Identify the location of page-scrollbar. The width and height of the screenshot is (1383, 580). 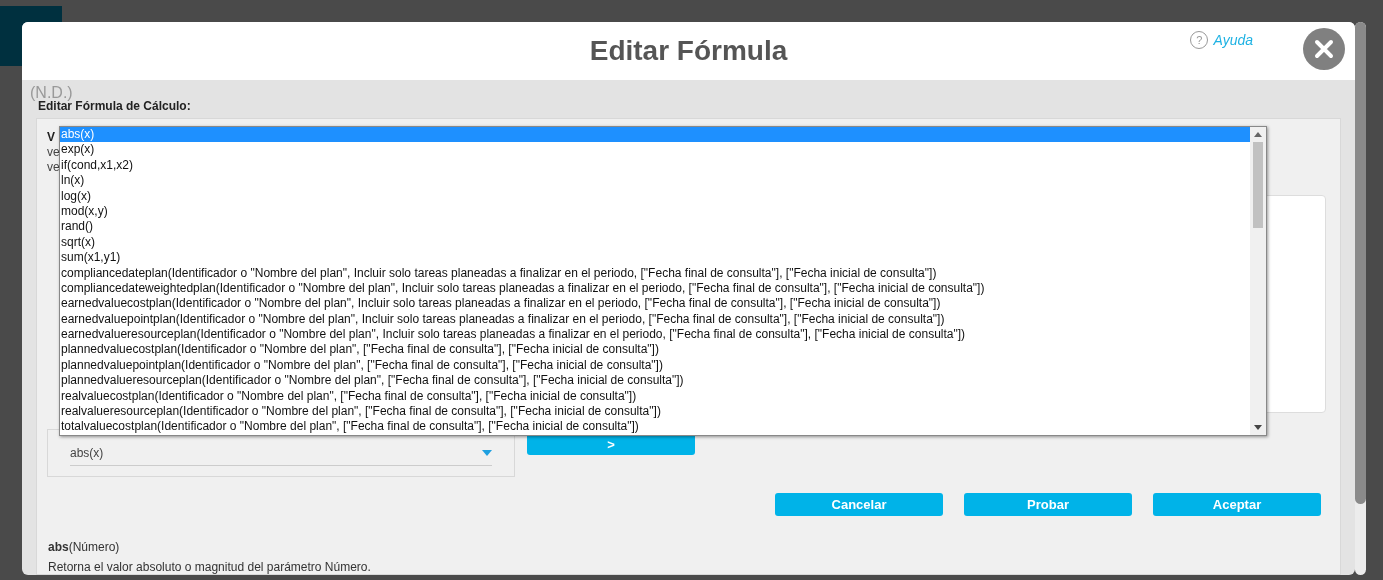
(1360, 298).